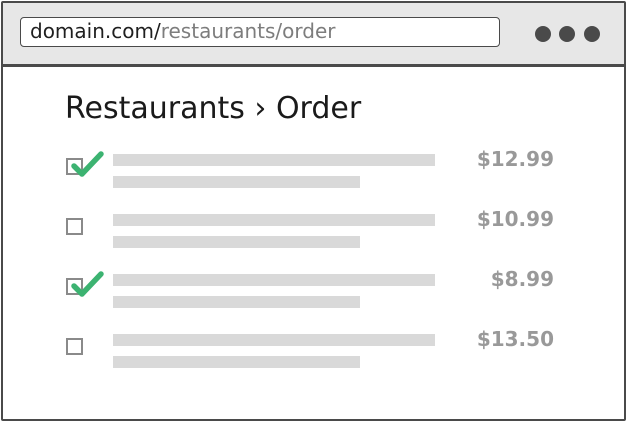 The image size is (627, 421). What do you see at coordinates (213, 108) in the screenshot?
I see `page-title: Restaurants › Order` at bounding box center [213, 108].